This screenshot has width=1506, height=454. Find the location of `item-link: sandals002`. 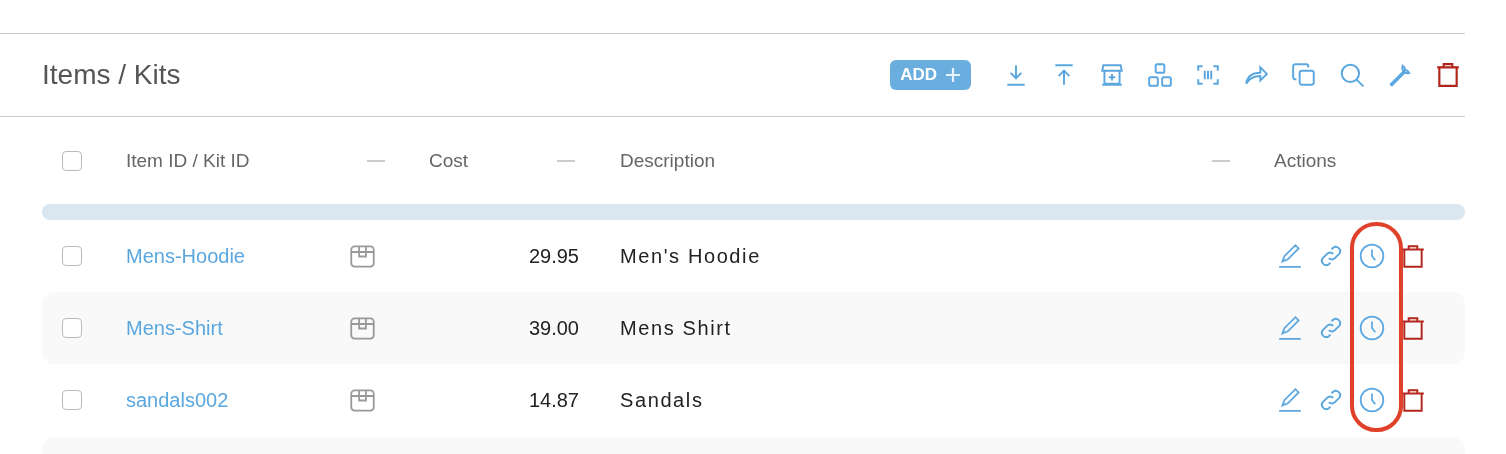

item-link: sandals002 is located at coordinates (177, 399).